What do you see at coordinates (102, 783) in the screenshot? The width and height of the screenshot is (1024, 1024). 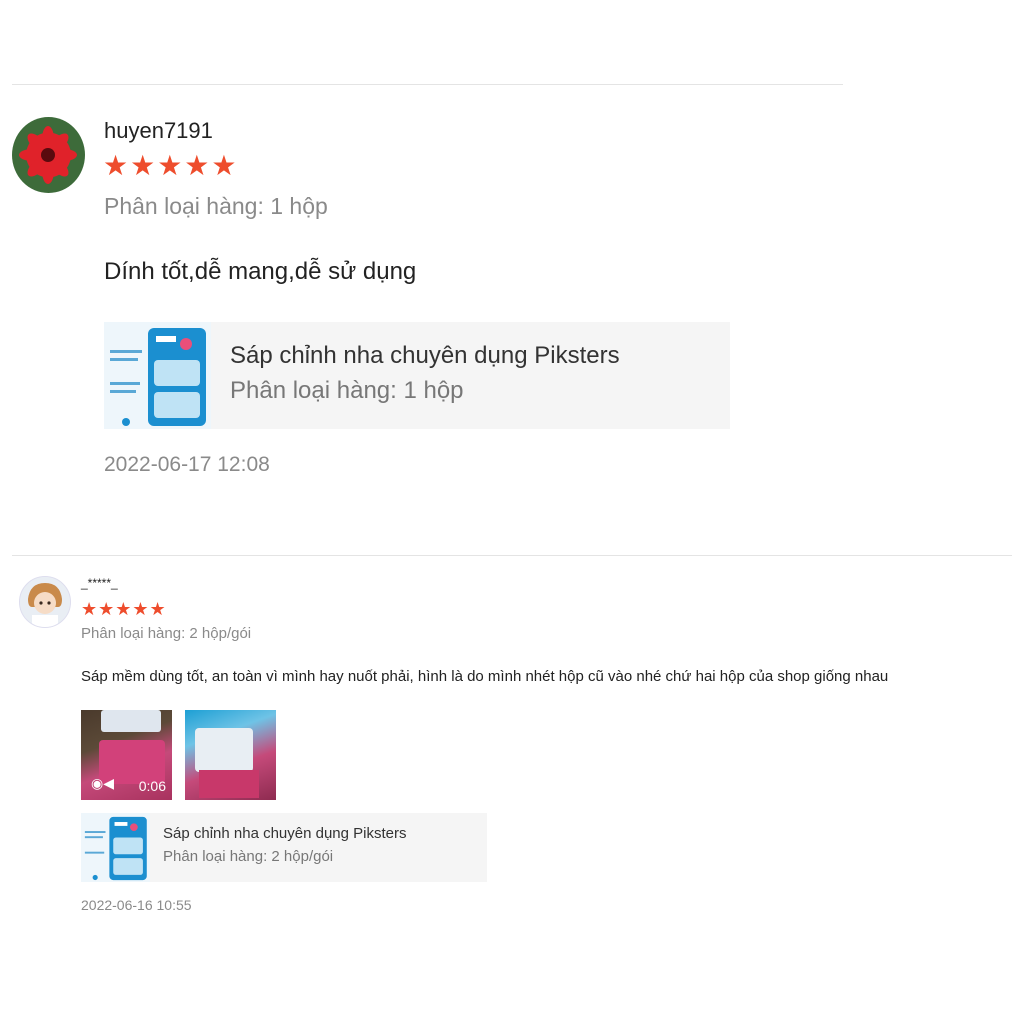 I see `video-camera-icon: ◉◀` at bounding box center [102, 783].